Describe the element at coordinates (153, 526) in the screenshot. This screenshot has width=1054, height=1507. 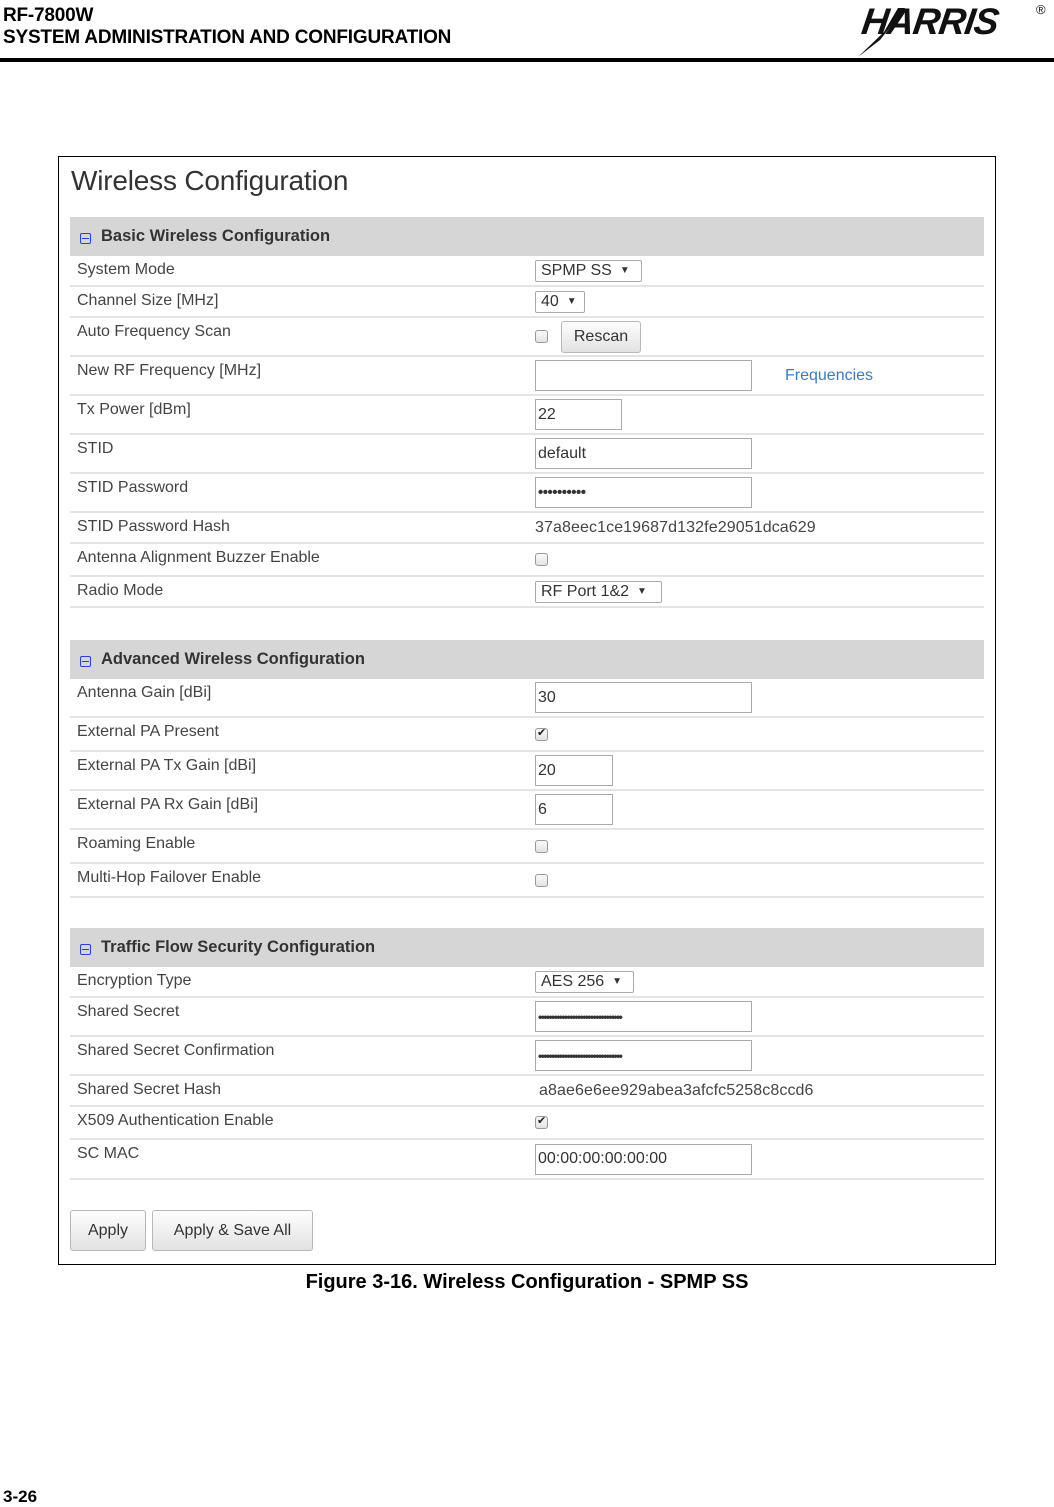
I see `field-label: STID Password Hash` at that location.